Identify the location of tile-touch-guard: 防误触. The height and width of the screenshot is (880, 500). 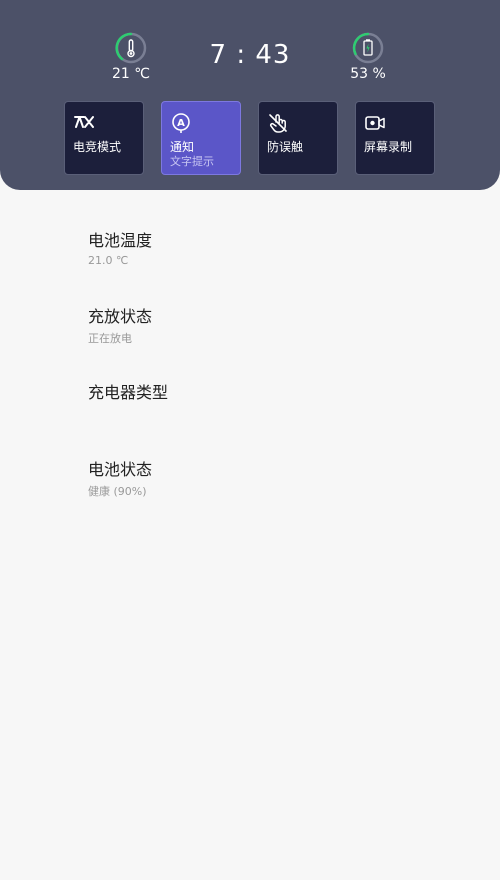
(298, 138).